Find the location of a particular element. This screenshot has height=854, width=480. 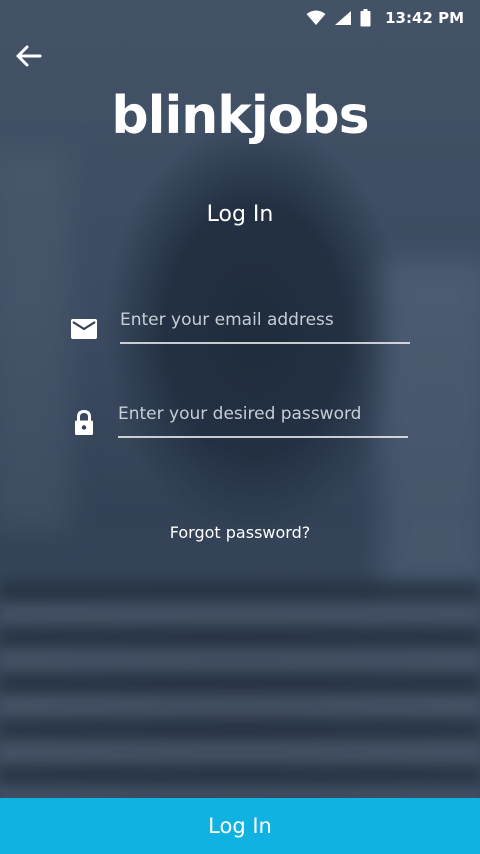

back-button is located at coordinates (28, 58).